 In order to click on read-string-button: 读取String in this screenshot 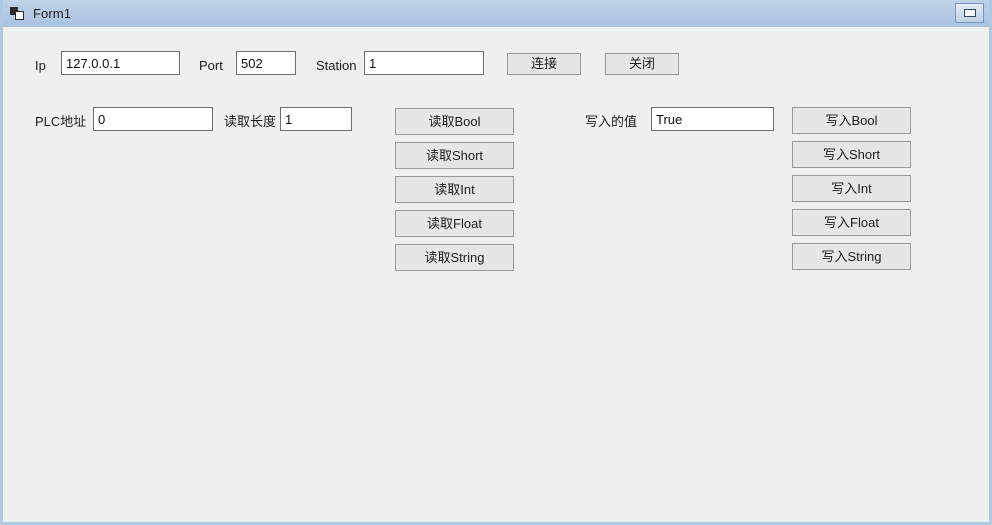, I will do `click(454, 257)`.